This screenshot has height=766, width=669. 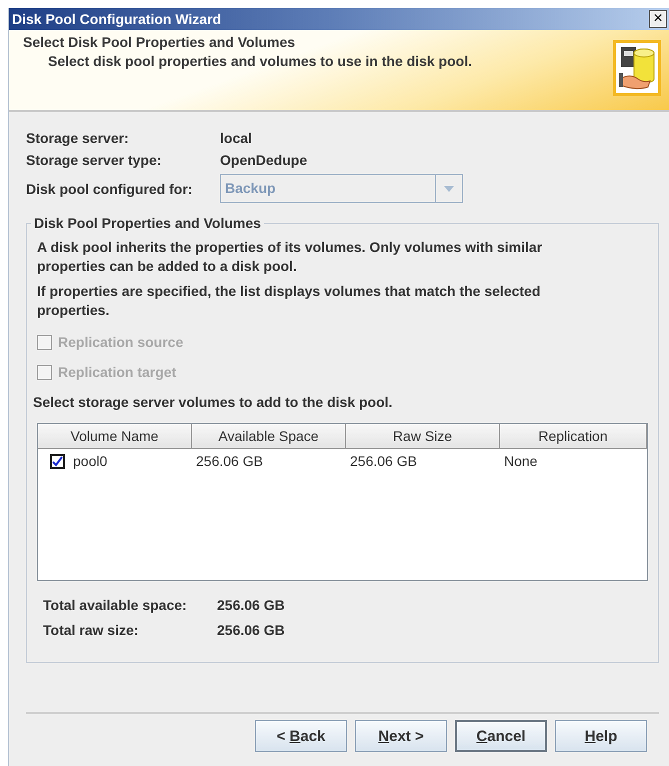 I want to click on table-cell: None, so click(x=521, y=461).